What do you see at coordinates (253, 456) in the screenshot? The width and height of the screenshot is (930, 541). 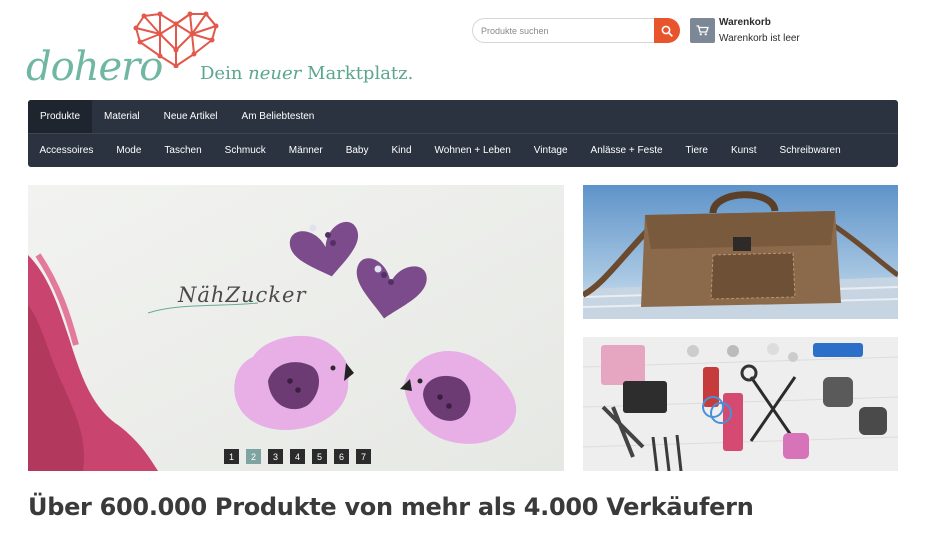 I see `slider-page-2: 2` at bounding box center [253, 456].